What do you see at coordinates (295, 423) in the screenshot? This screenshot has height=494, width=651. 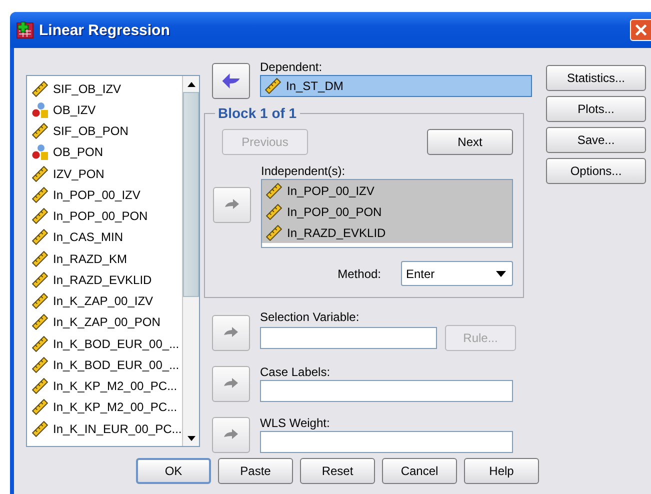 I see `wls-weight-label: WLS Weight:` at bounding box center [295, 423].